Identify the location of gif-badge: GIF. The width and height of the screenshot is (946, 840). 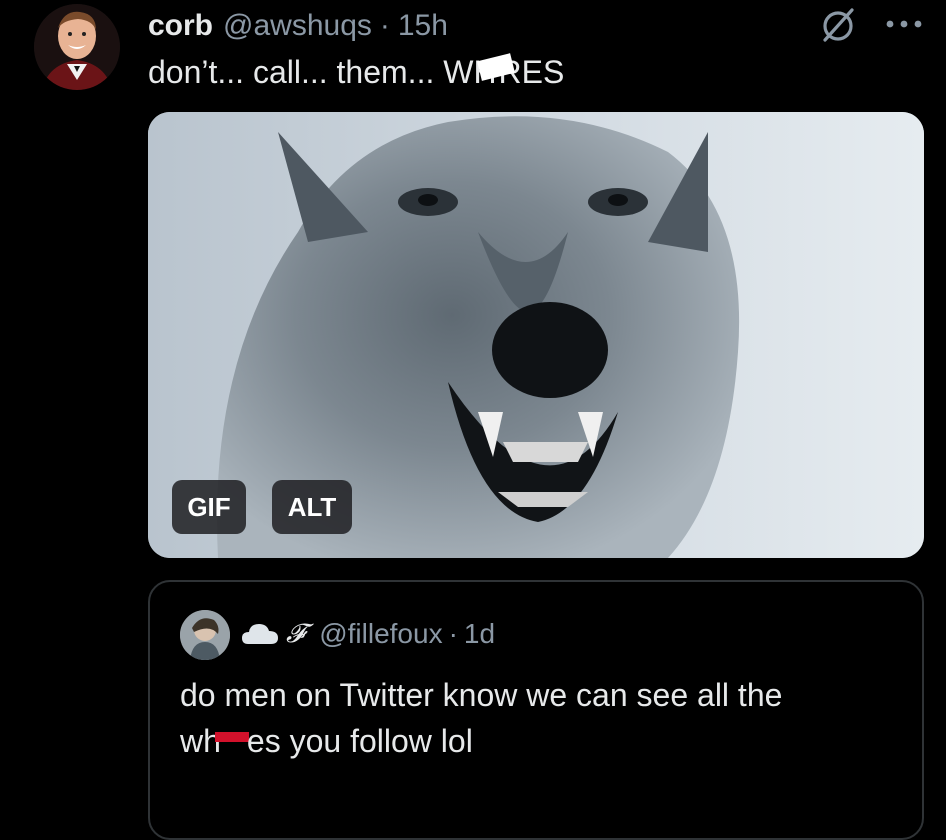
(209, 507).